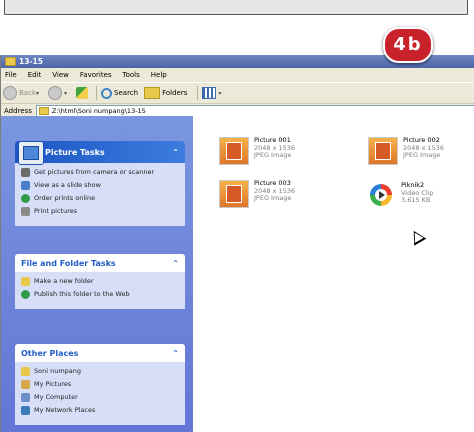 The width and height of the screenshot is (474, 432). I want to click on back-arrow-icon, so click(10, 93).